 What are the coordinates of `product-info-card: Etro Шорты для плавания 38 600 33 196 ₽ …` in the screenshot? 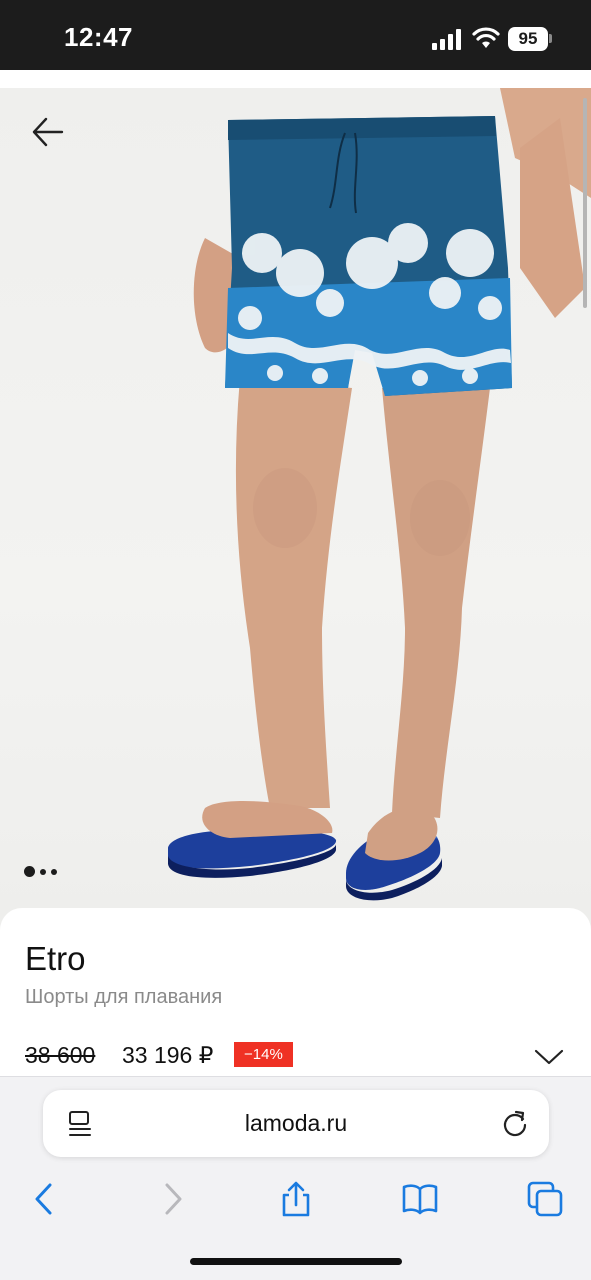 It's located at (295, 995).